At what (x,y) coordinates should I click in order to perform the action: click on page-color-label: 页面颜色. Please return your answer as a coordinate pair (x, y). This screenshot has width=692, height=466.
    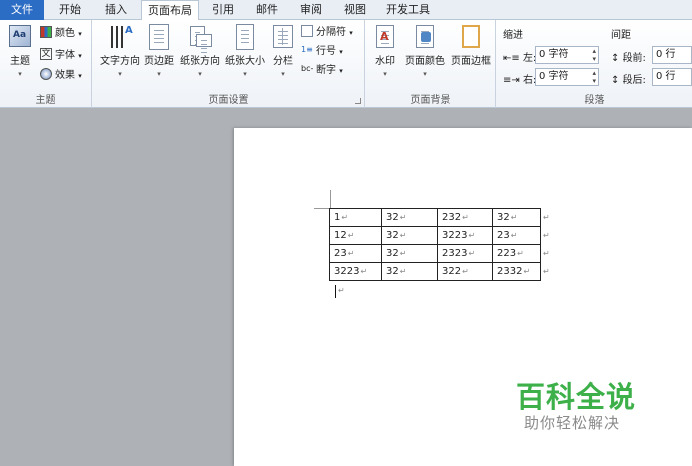
    Looking at the image, I should click on (425, 61).